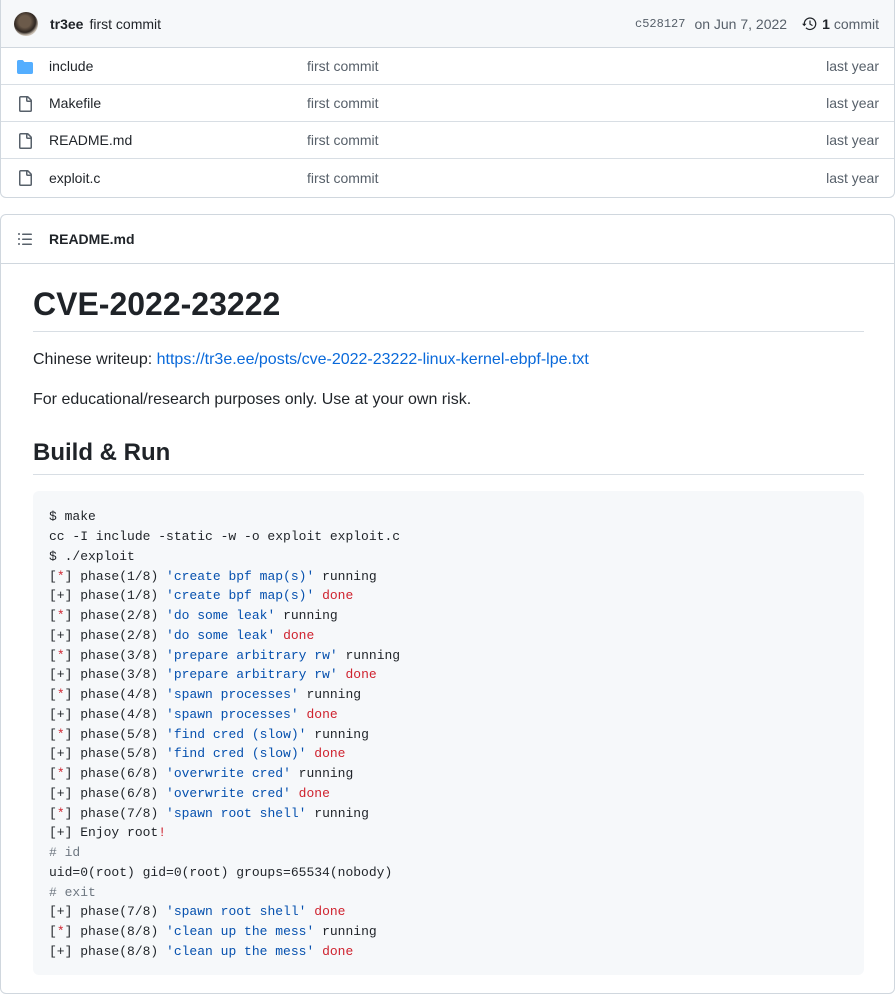 This screenshot has height=994, width=895. Describe the element at coordinates (741, 23) in the screenshot. I see `commit-date: on Jun 7, 2022` at that location.